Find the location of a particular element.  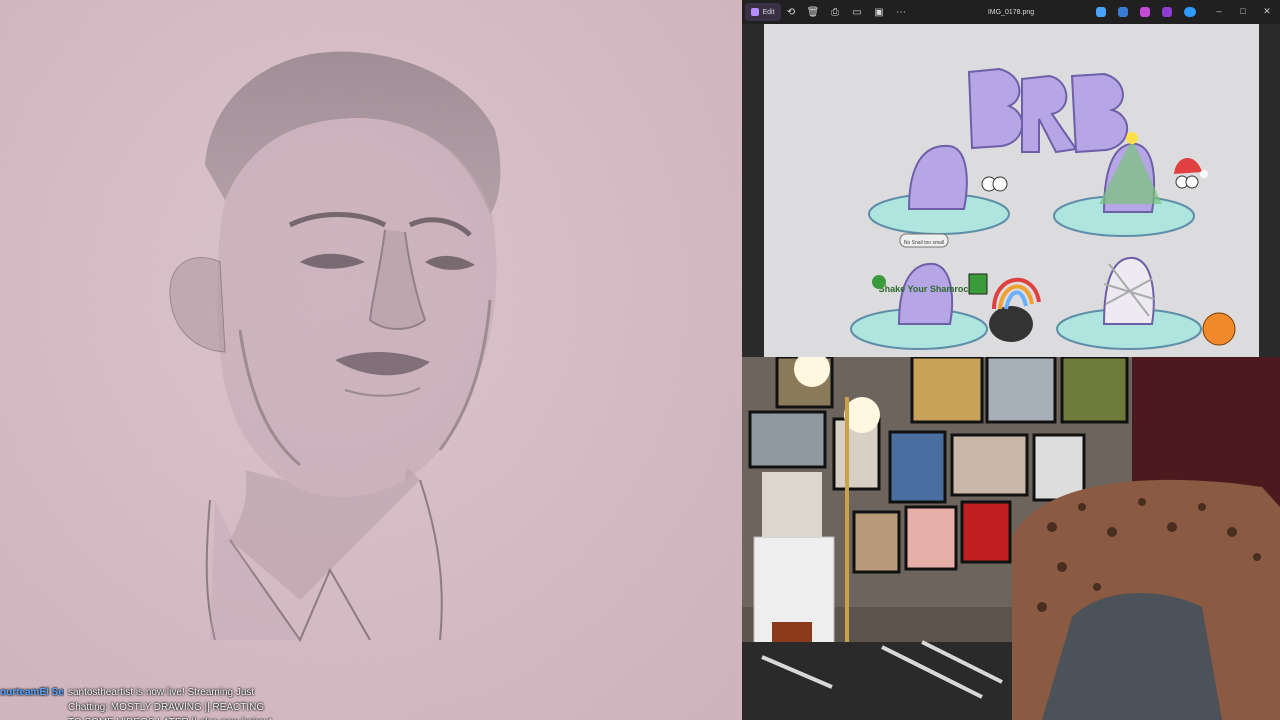

title-bar: Edit ⟲ 🗑 ⎙ ▭ ▣ ⋯ IMG_0178.png – □ ✕ is located at coordinates (1011, 12).